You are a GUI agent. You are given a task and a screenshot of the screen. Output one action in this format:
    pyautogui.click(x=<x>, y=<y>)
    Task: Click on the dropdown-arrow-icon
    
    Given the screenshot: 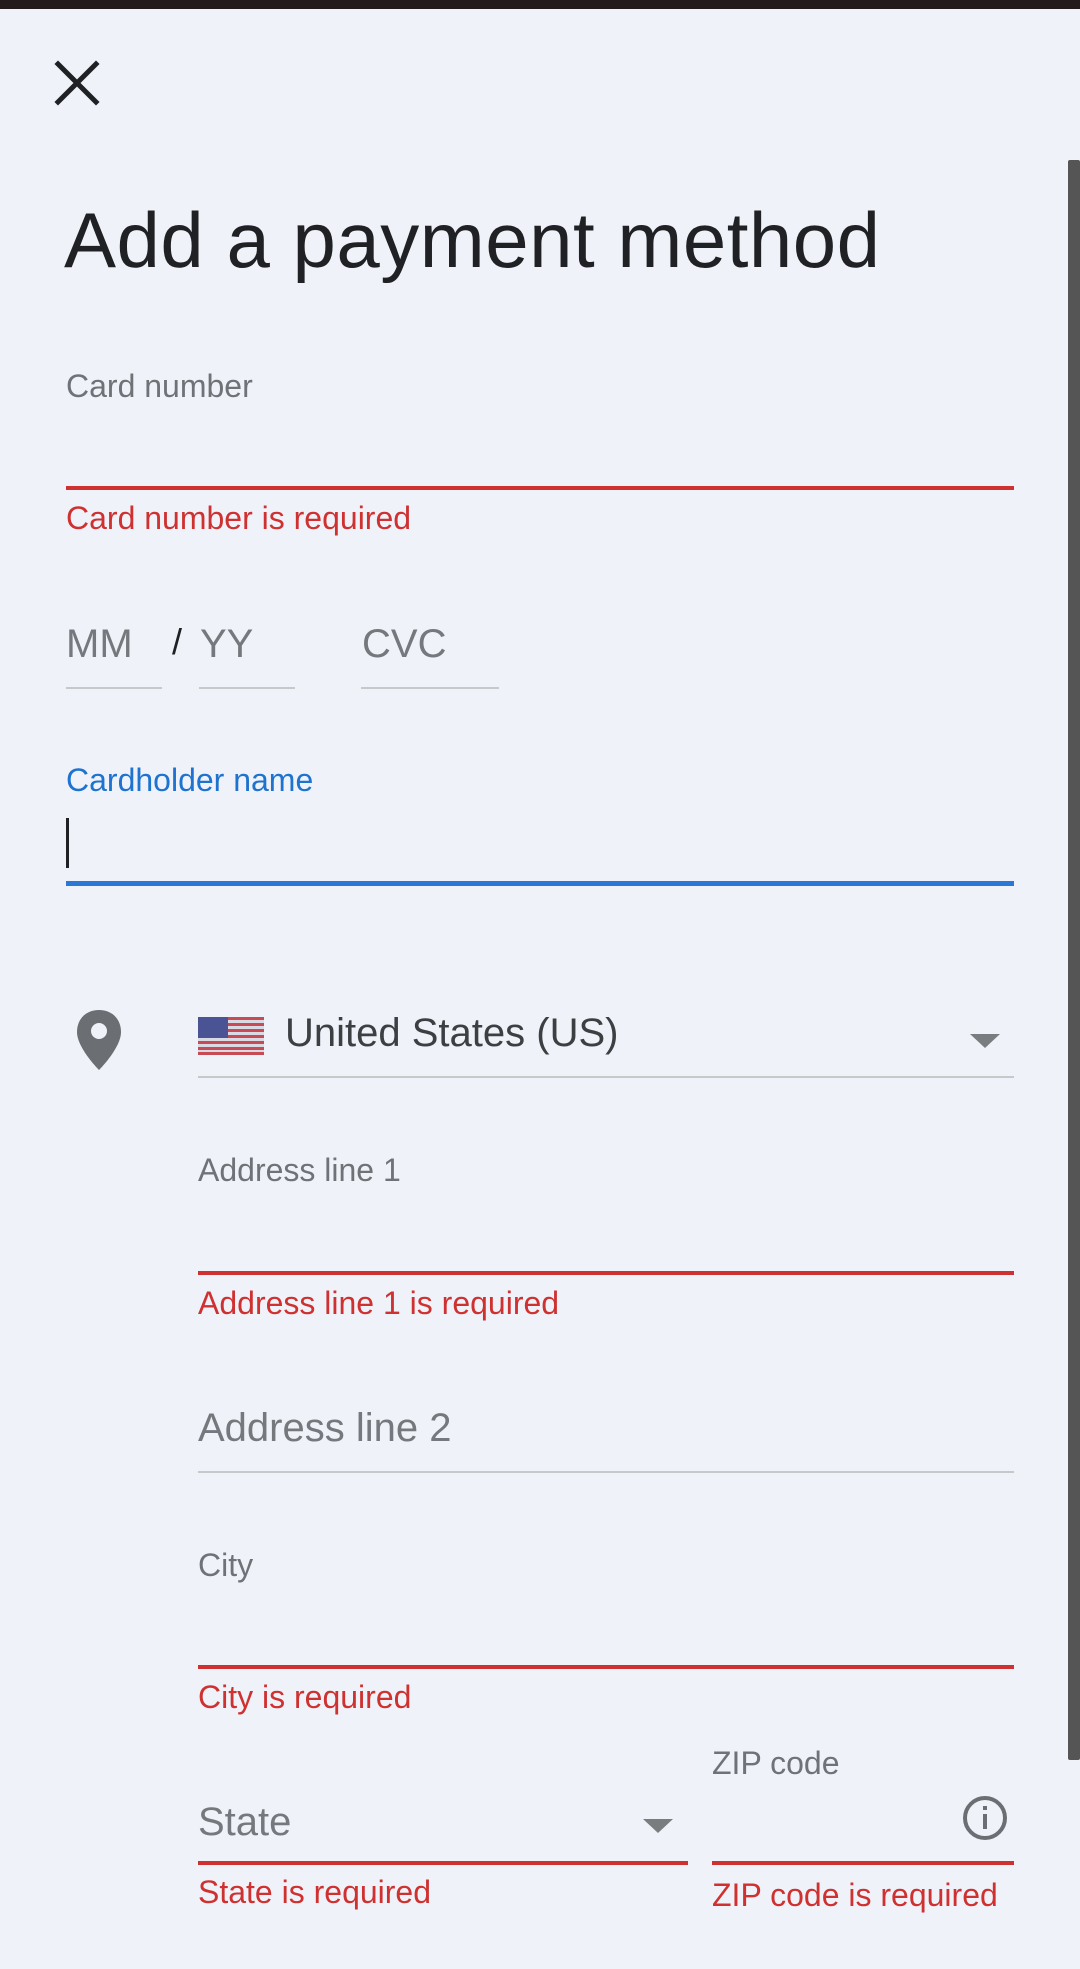 What is the action you would take?
    pyautogui.click(x=985, y=1041)
    